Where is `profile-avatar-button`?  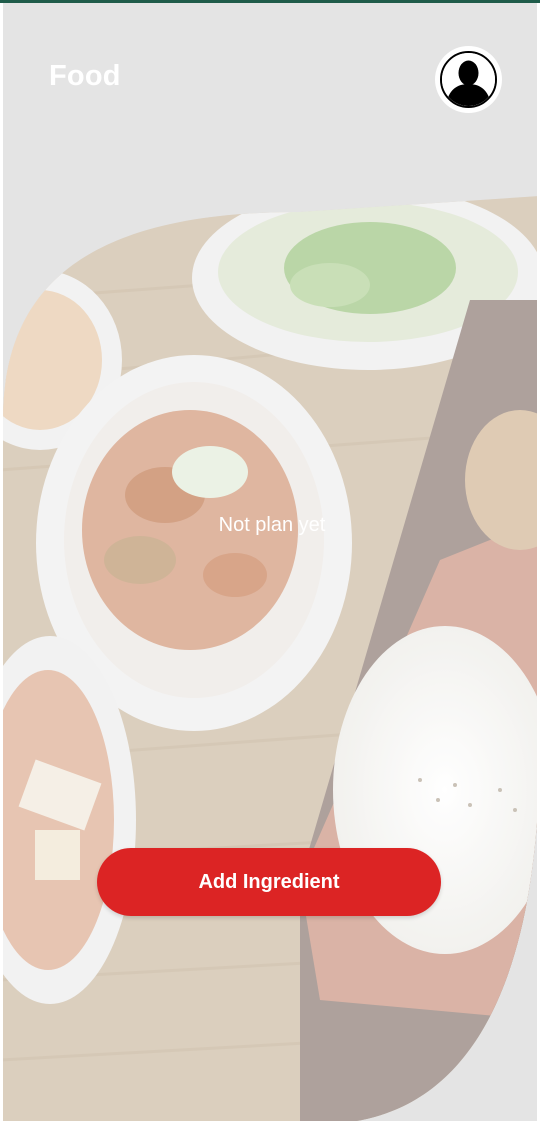
profile-avatar-button is located at coordinates (468, 79).